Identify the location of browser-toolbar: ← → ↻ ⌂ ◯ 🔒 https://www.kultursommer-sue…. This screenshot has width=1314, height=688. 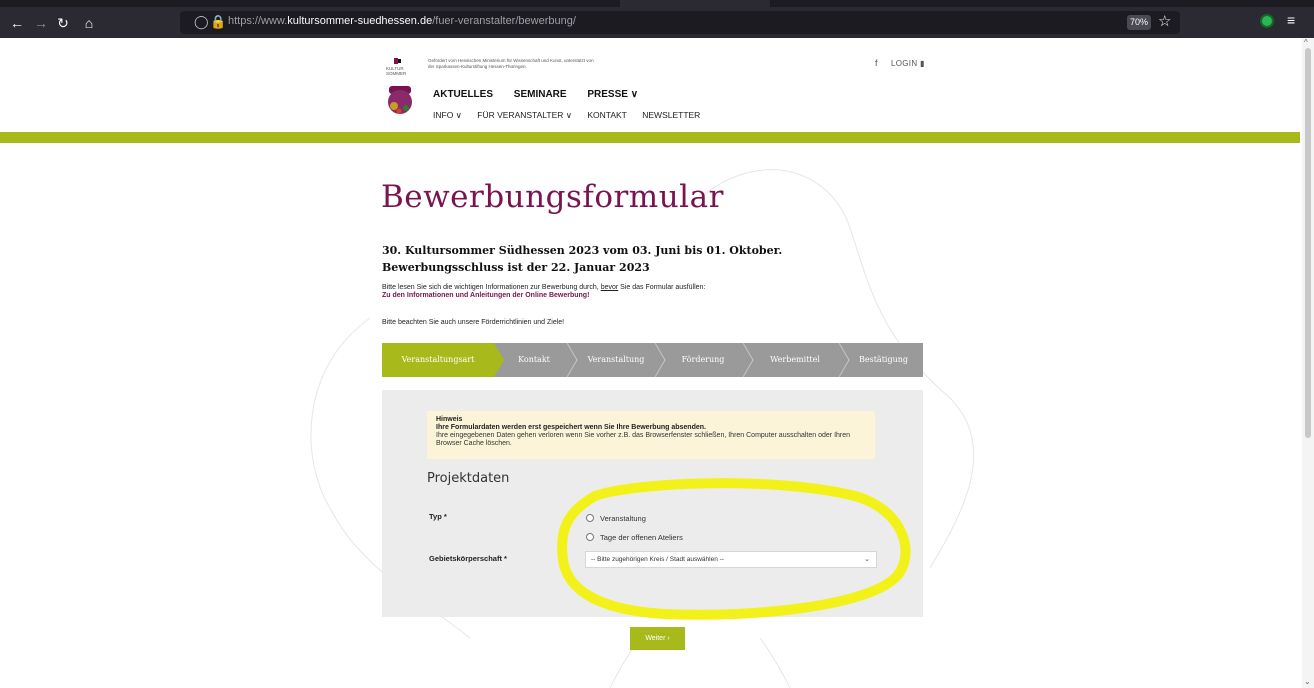
(657, 22).